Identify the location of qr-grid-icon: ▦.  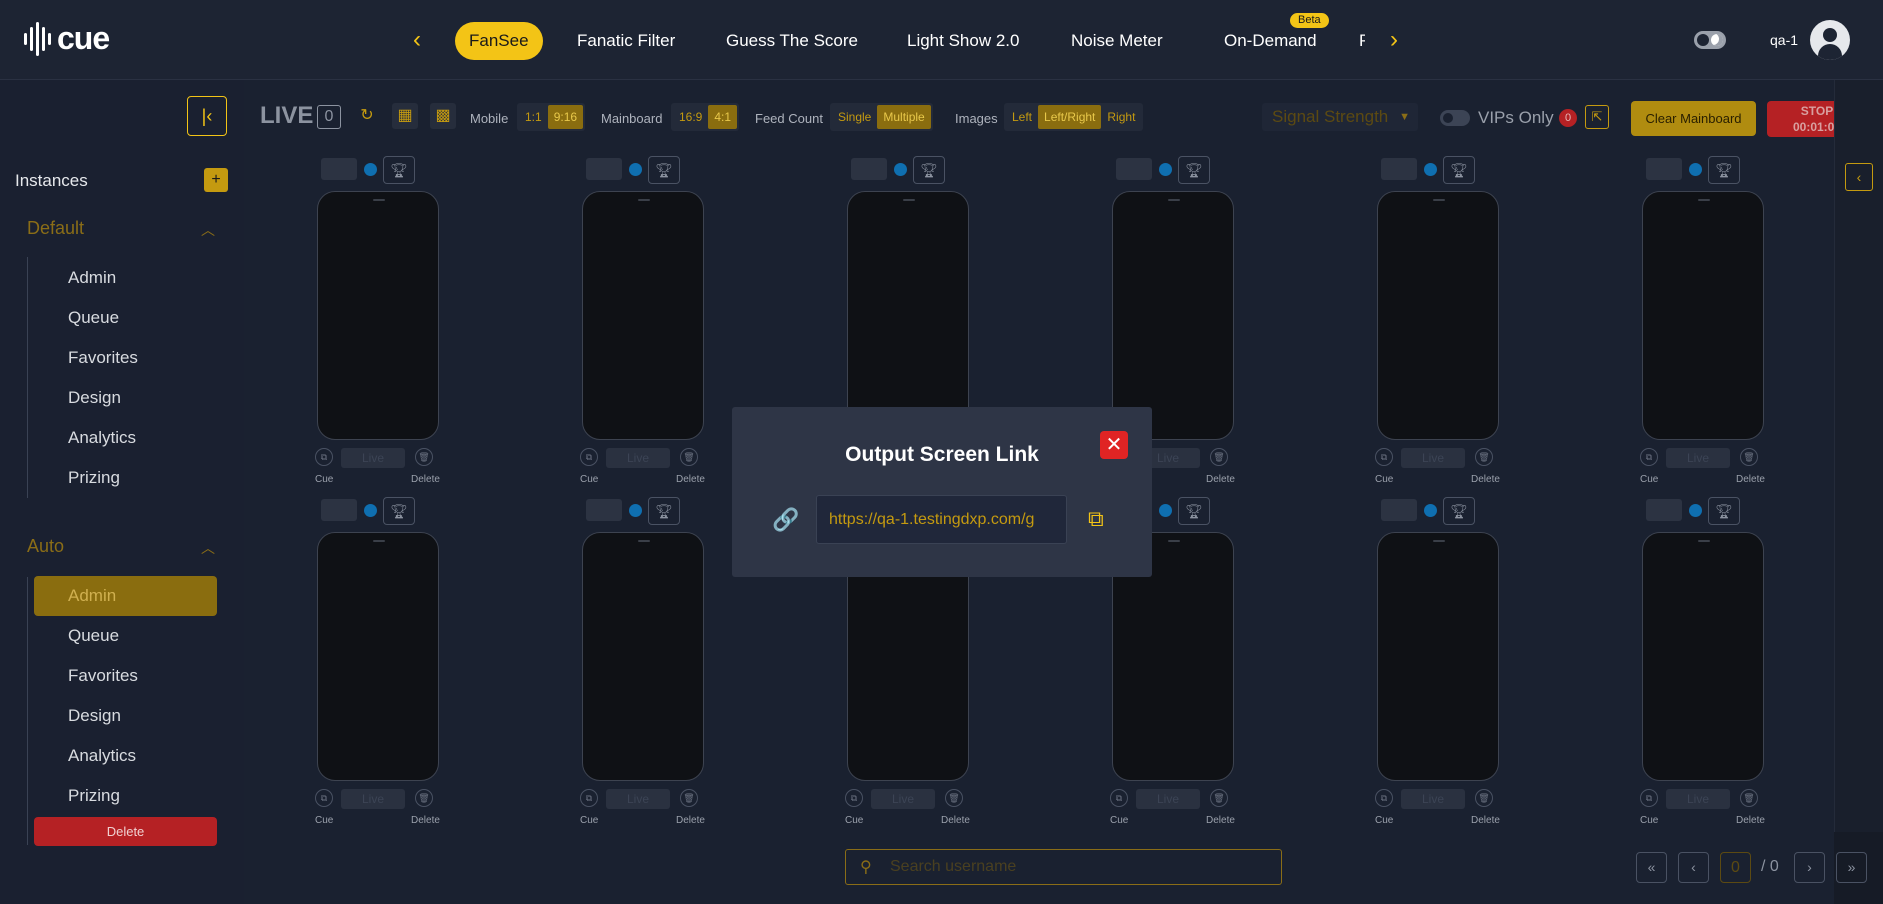
(405, 116).